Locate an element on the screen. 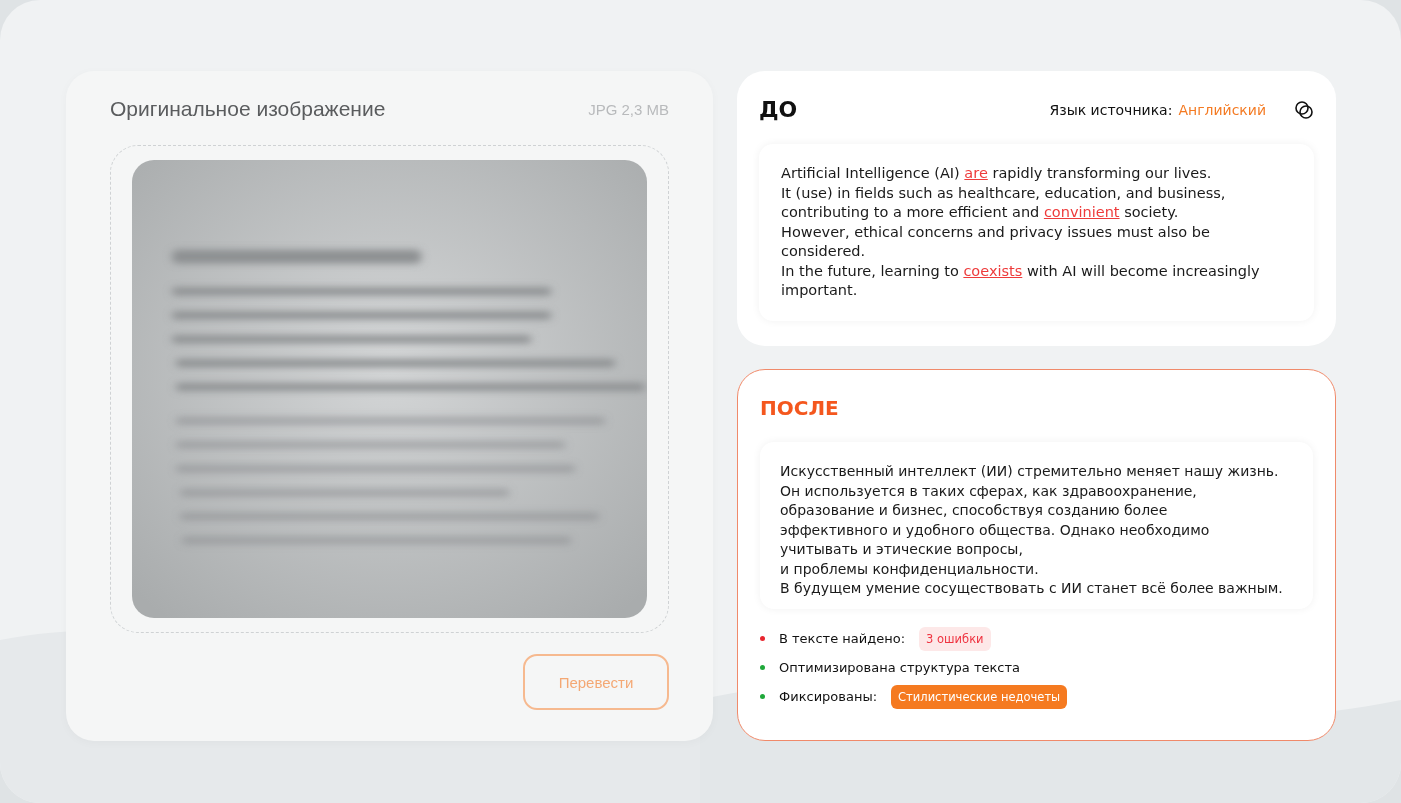 The width and height of the screenshot is (1401, 803). result-label: Фиксированы: is located at coordinates (828, 696).